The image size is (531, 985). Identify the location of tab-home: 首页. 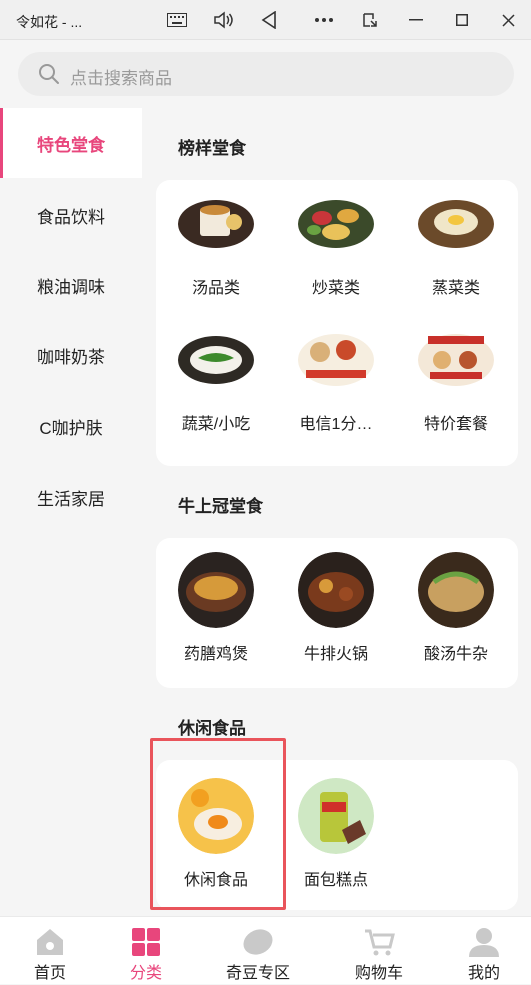
(50, 951).